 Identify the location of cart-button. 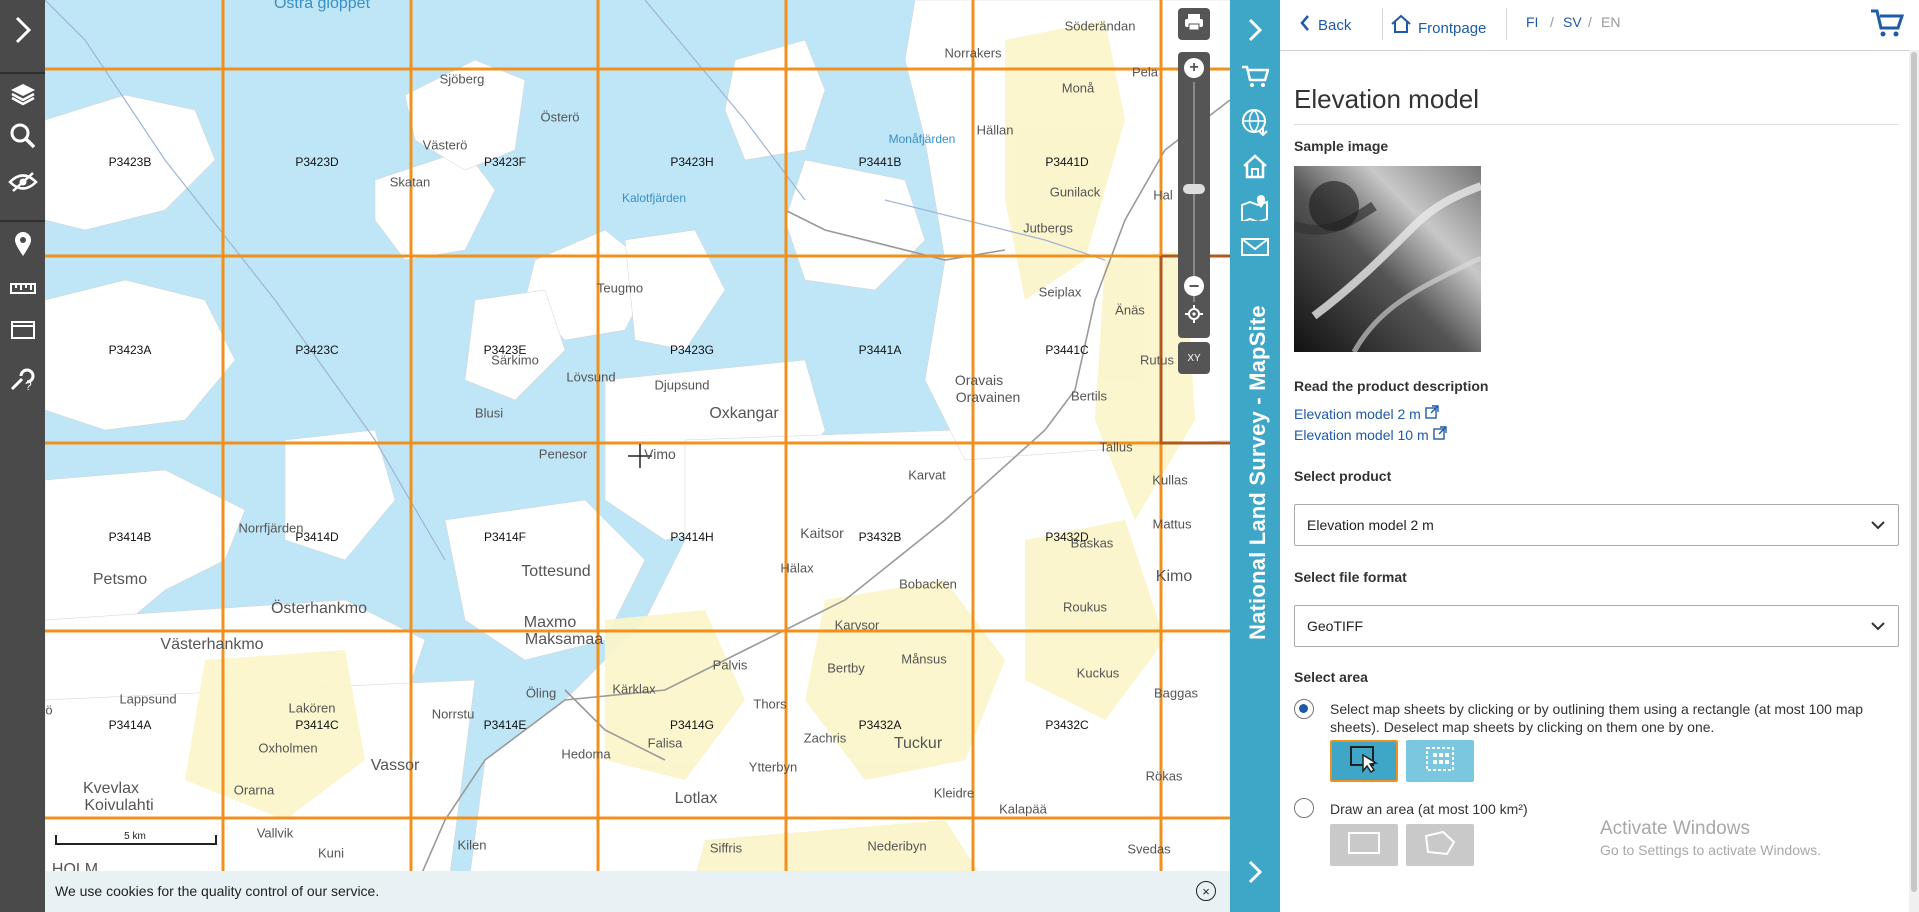
(1887, 25).